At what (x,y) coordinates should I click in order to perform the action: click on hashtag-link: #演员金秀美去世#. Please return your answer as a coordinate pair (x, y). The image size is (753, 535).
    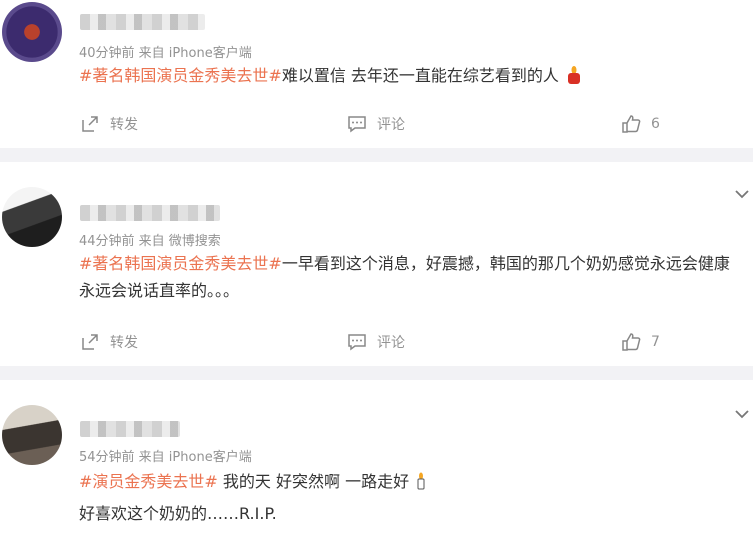
    Looking at the image, I should click on (148, 481).